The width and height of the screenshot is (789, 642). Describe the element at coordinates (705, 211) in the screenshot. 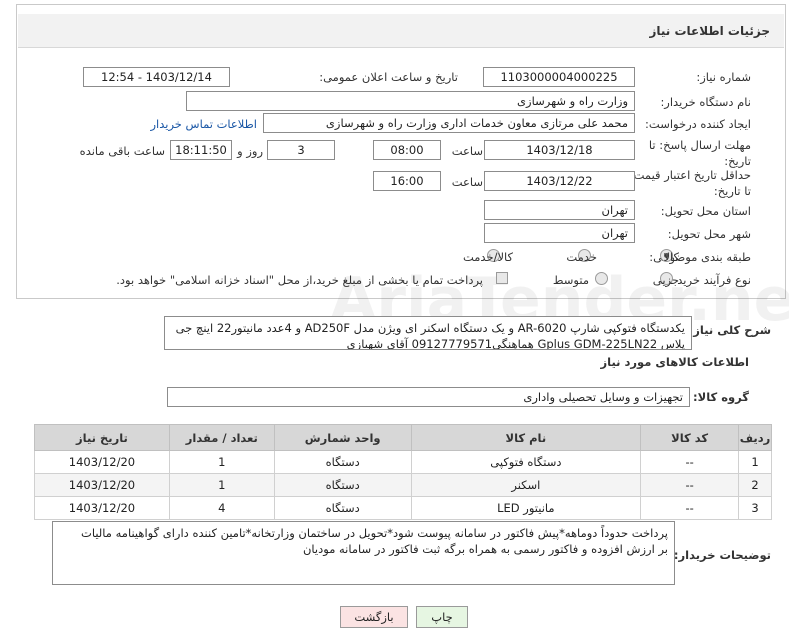

I see `province-label: استان محل تحویل:` at that location.